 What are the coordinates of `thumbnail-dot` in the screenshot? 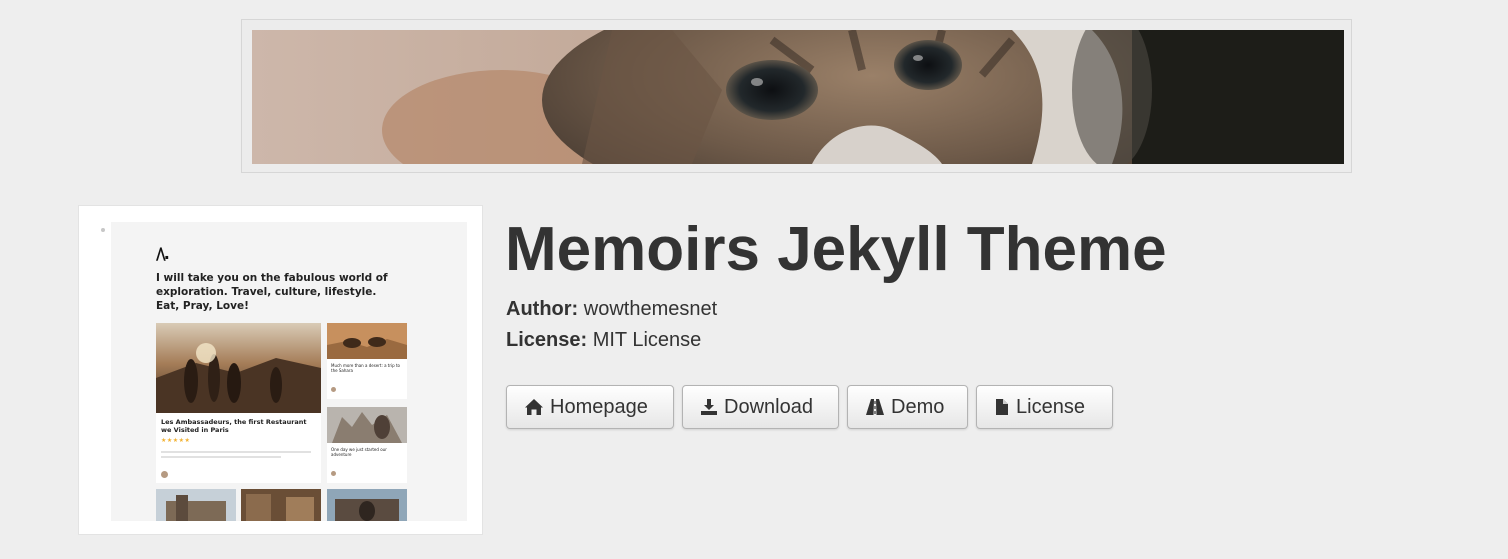 It's located at (103, 230).